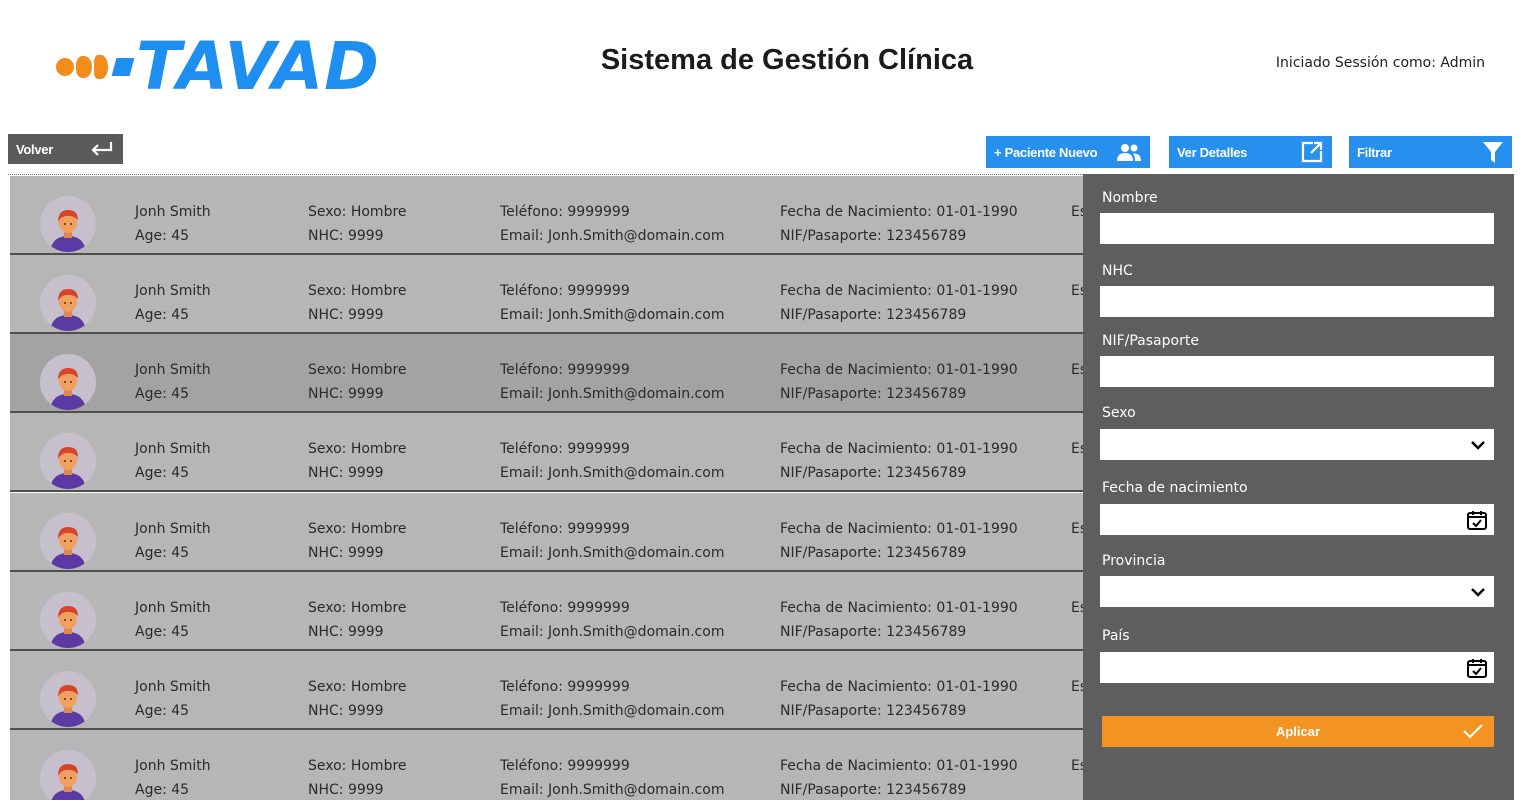  I want to click on people-icon, so click(1129, 152).